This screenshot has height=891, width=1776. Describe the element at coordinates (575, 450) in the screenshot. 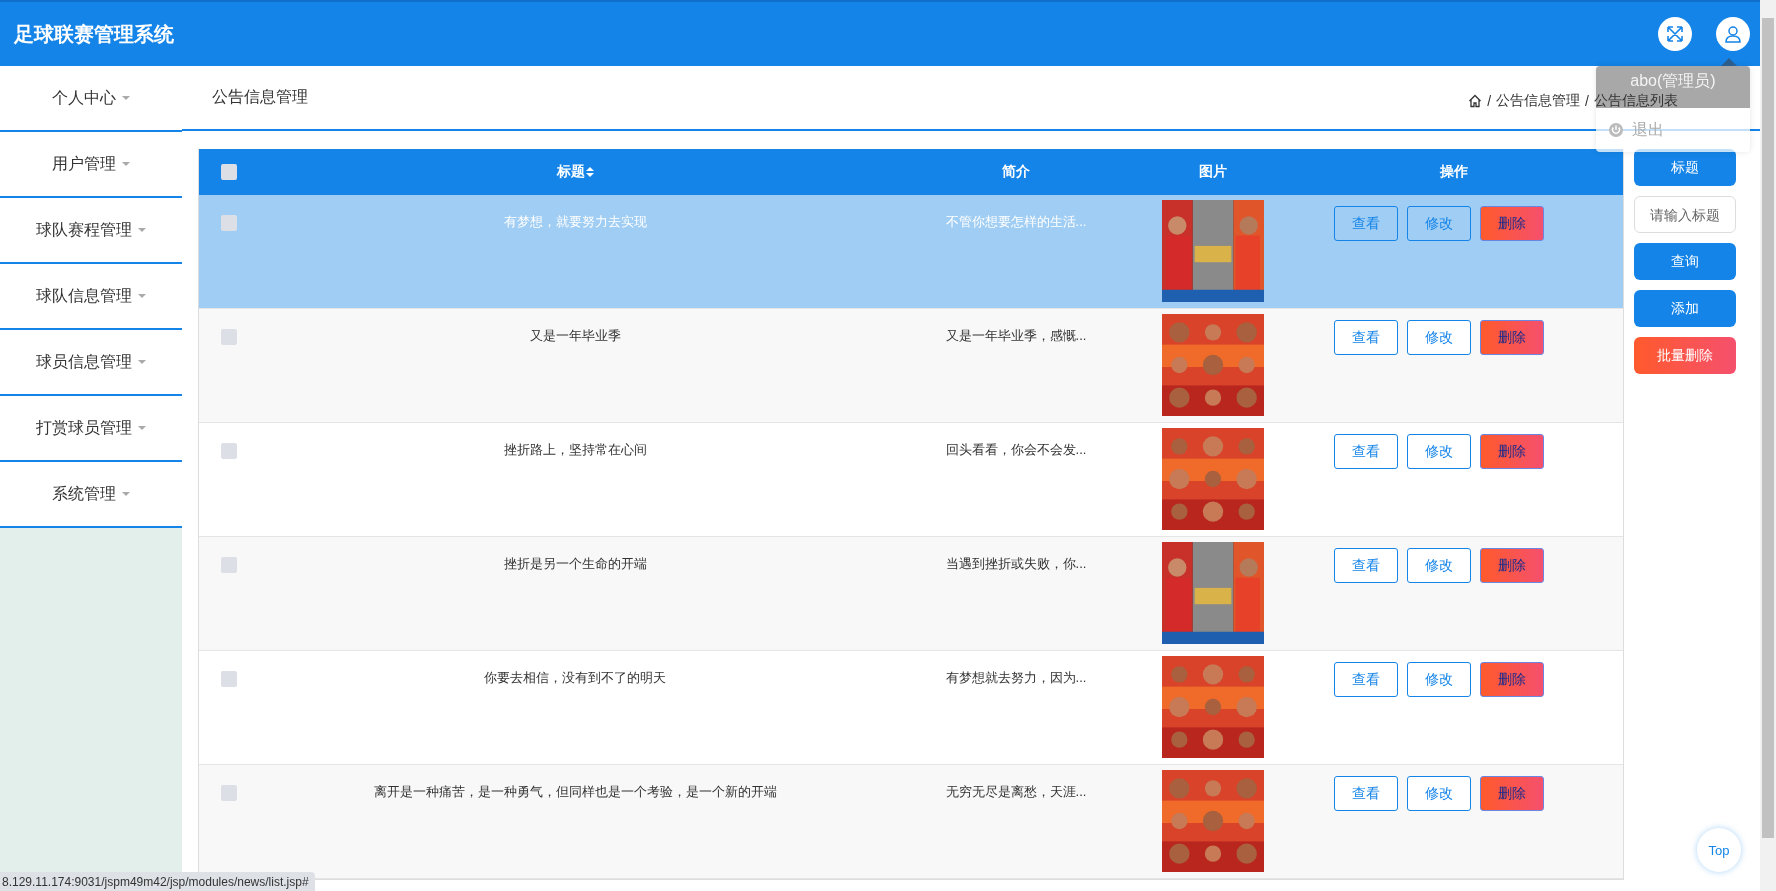

I see `title-cell-text: 挫折路上，坚持常在心间` at that location.